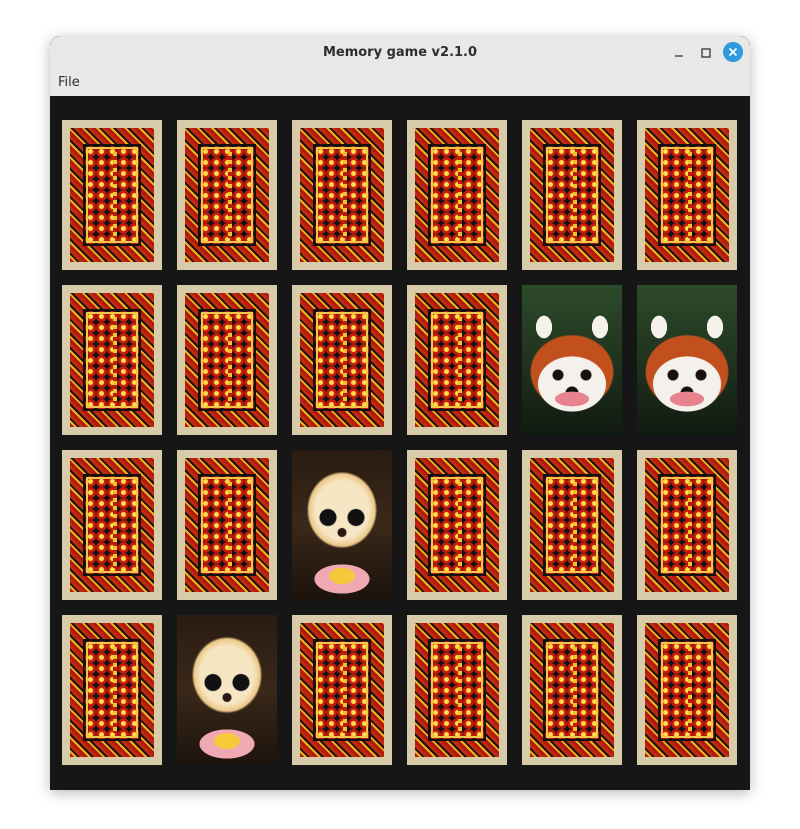  What do you see at coordinates (69, 82) in the screenshot?
I see `menu-file: File` at bounding box center [69, 82].